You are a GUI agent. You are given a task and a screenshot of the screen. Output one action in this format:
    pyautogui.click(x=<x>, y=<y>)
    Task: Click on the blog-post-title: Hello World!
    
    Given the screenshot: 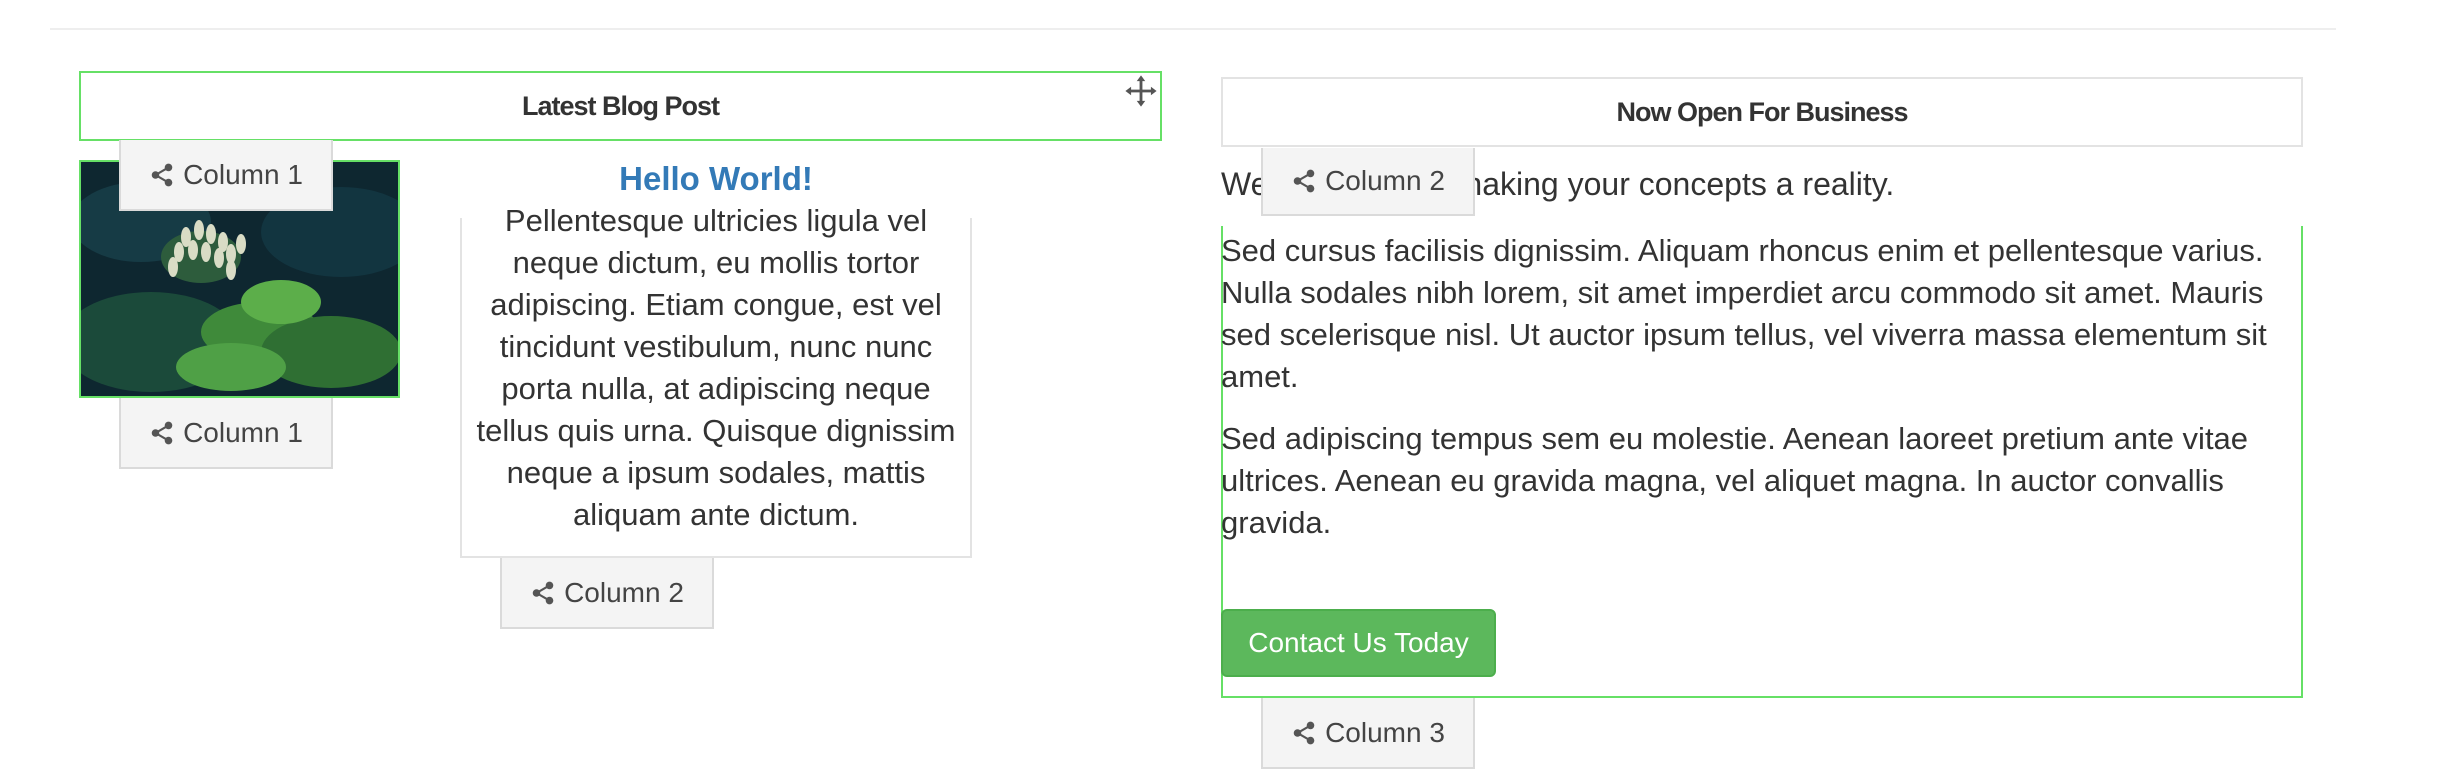 What is the action you would take?
    pyautogui.click(x=716, y=179)
    